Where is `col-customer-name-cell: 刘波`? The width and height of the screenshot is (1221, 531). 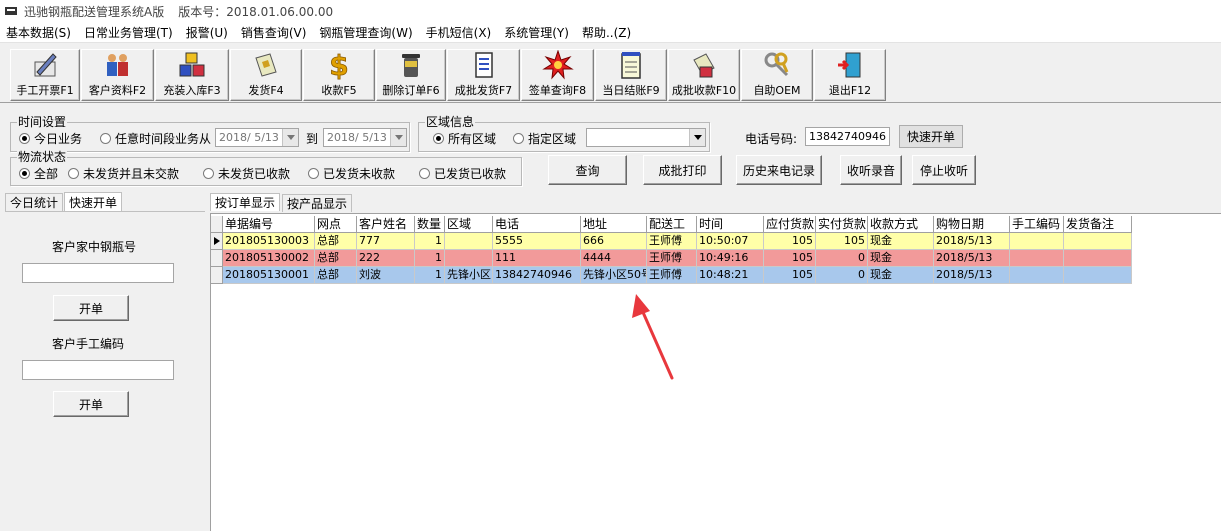
col-customer-name-cell: 刘波 is located at coordinates (386, 275).